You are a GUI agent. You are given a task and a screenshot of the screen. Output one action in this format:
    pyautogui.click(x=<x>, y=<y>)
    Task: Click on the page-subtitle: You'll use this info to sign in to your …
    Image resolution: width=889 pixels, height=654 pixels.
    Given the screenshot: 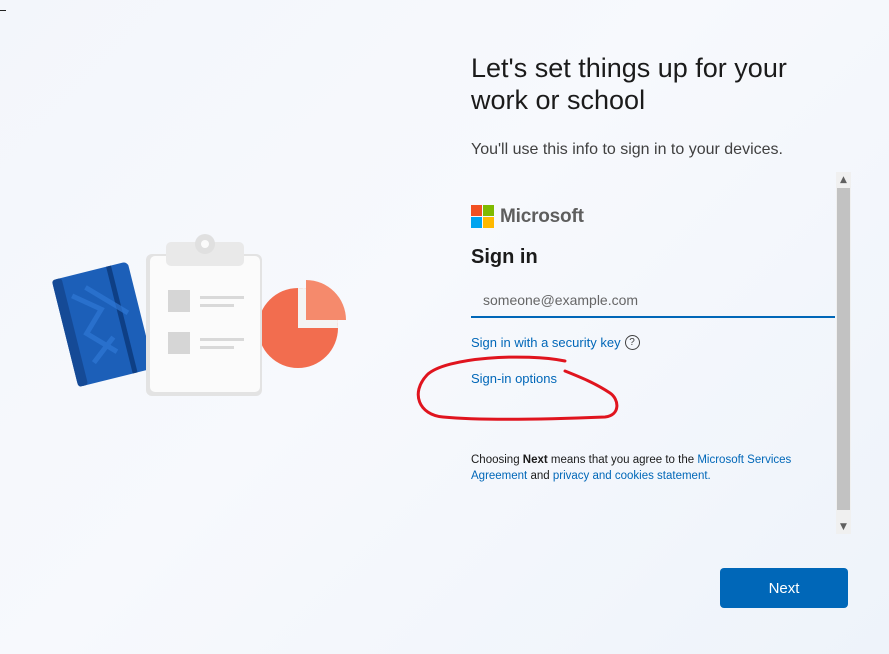 What is the action you would take?
    pyautogui.click(x=627, y=149)
    